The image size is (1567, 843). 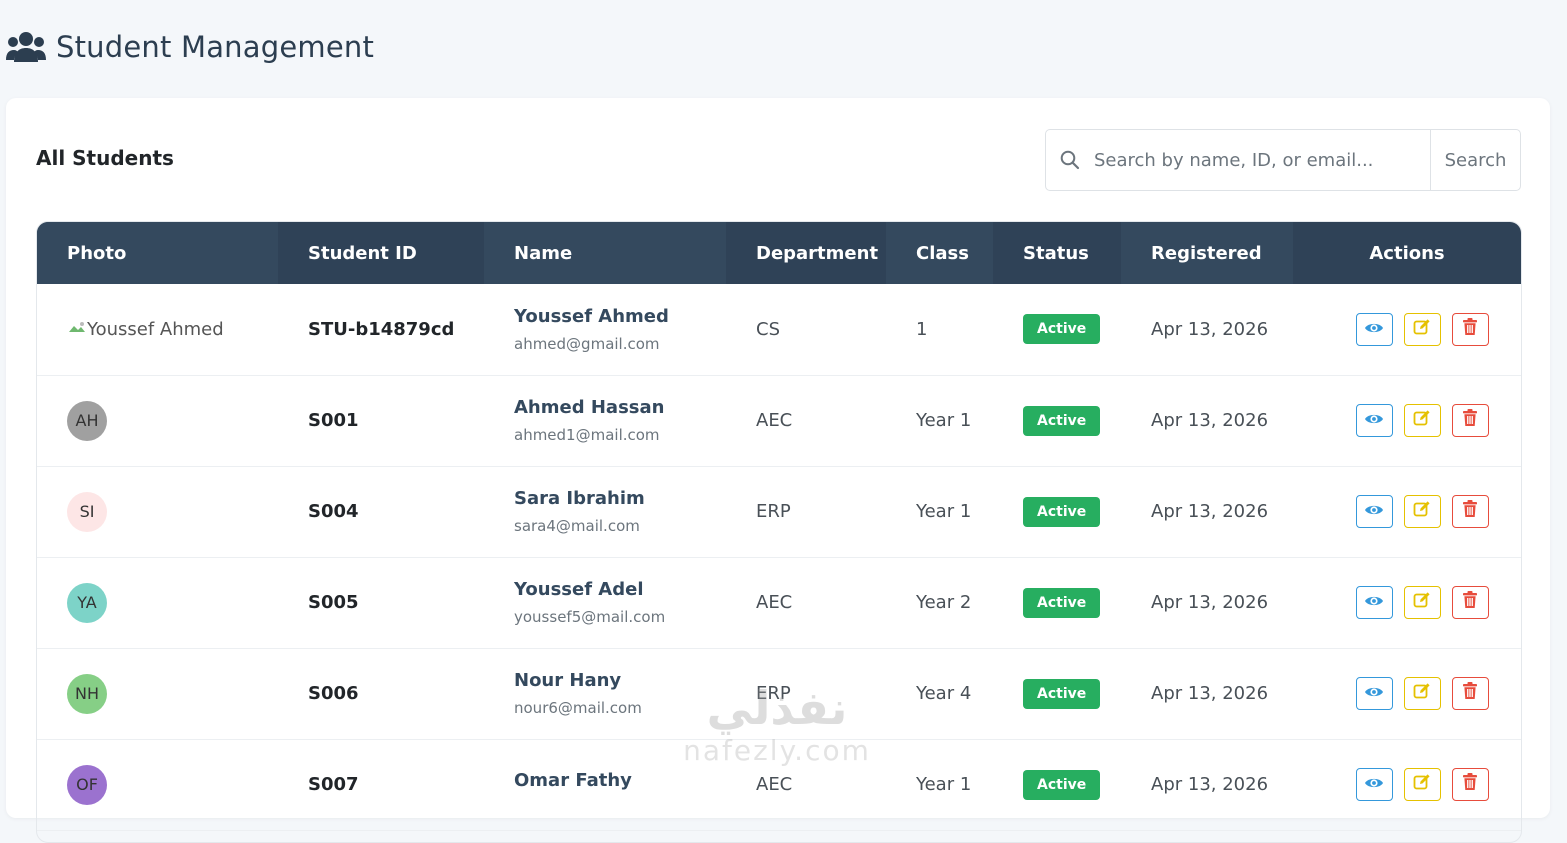 What do you see at coordinates (87, 420) in the screenshot?
I see `avatar: AH` at bounding box center [87, 420].